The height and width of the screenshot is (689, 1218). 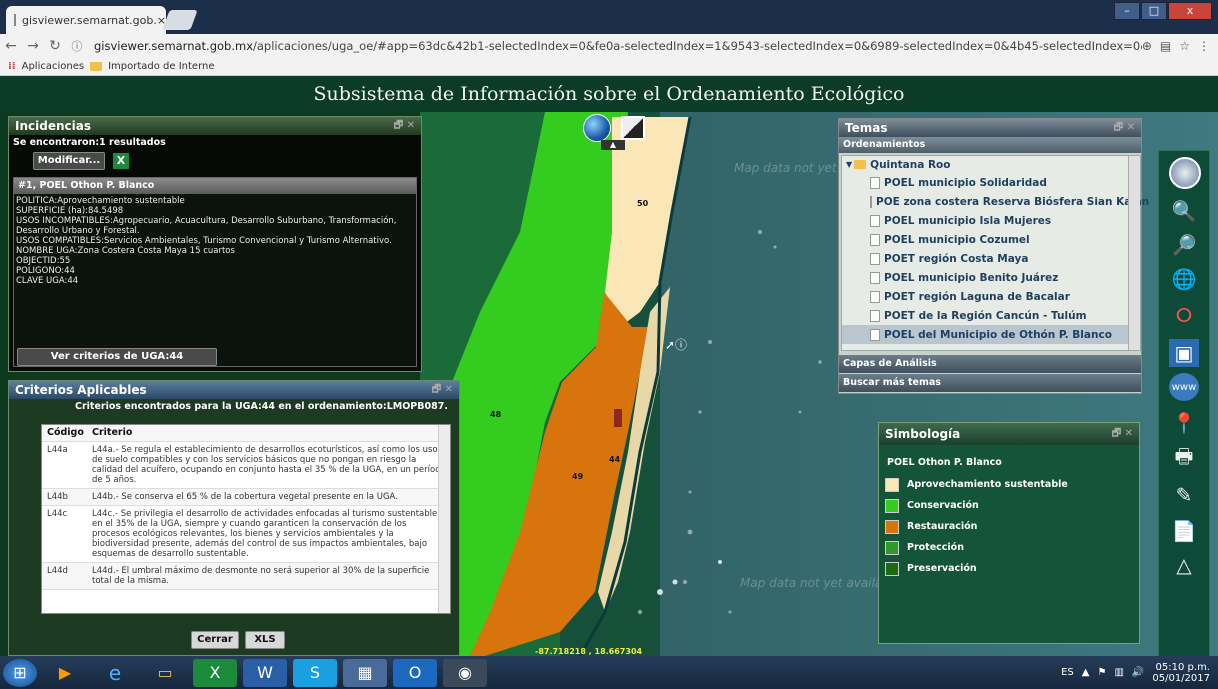 What do you see at coordinates (1122, 434) in the screenshot?
I see `simbologia-window-icon: 🗗 ✕` at bounding box center [1122, 434].